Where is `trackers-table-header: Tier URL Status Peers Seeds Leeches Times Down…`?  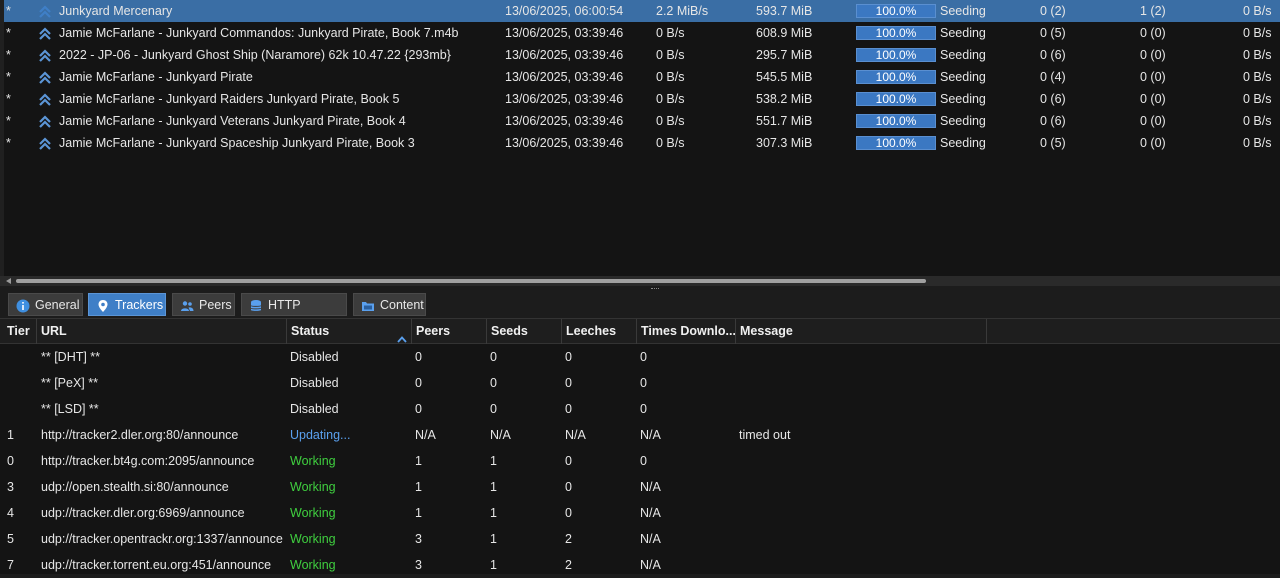
trackers-table-header: Tier URL Status Peers Seeds Leeches Times Down… is located at coordinates (640, 331).